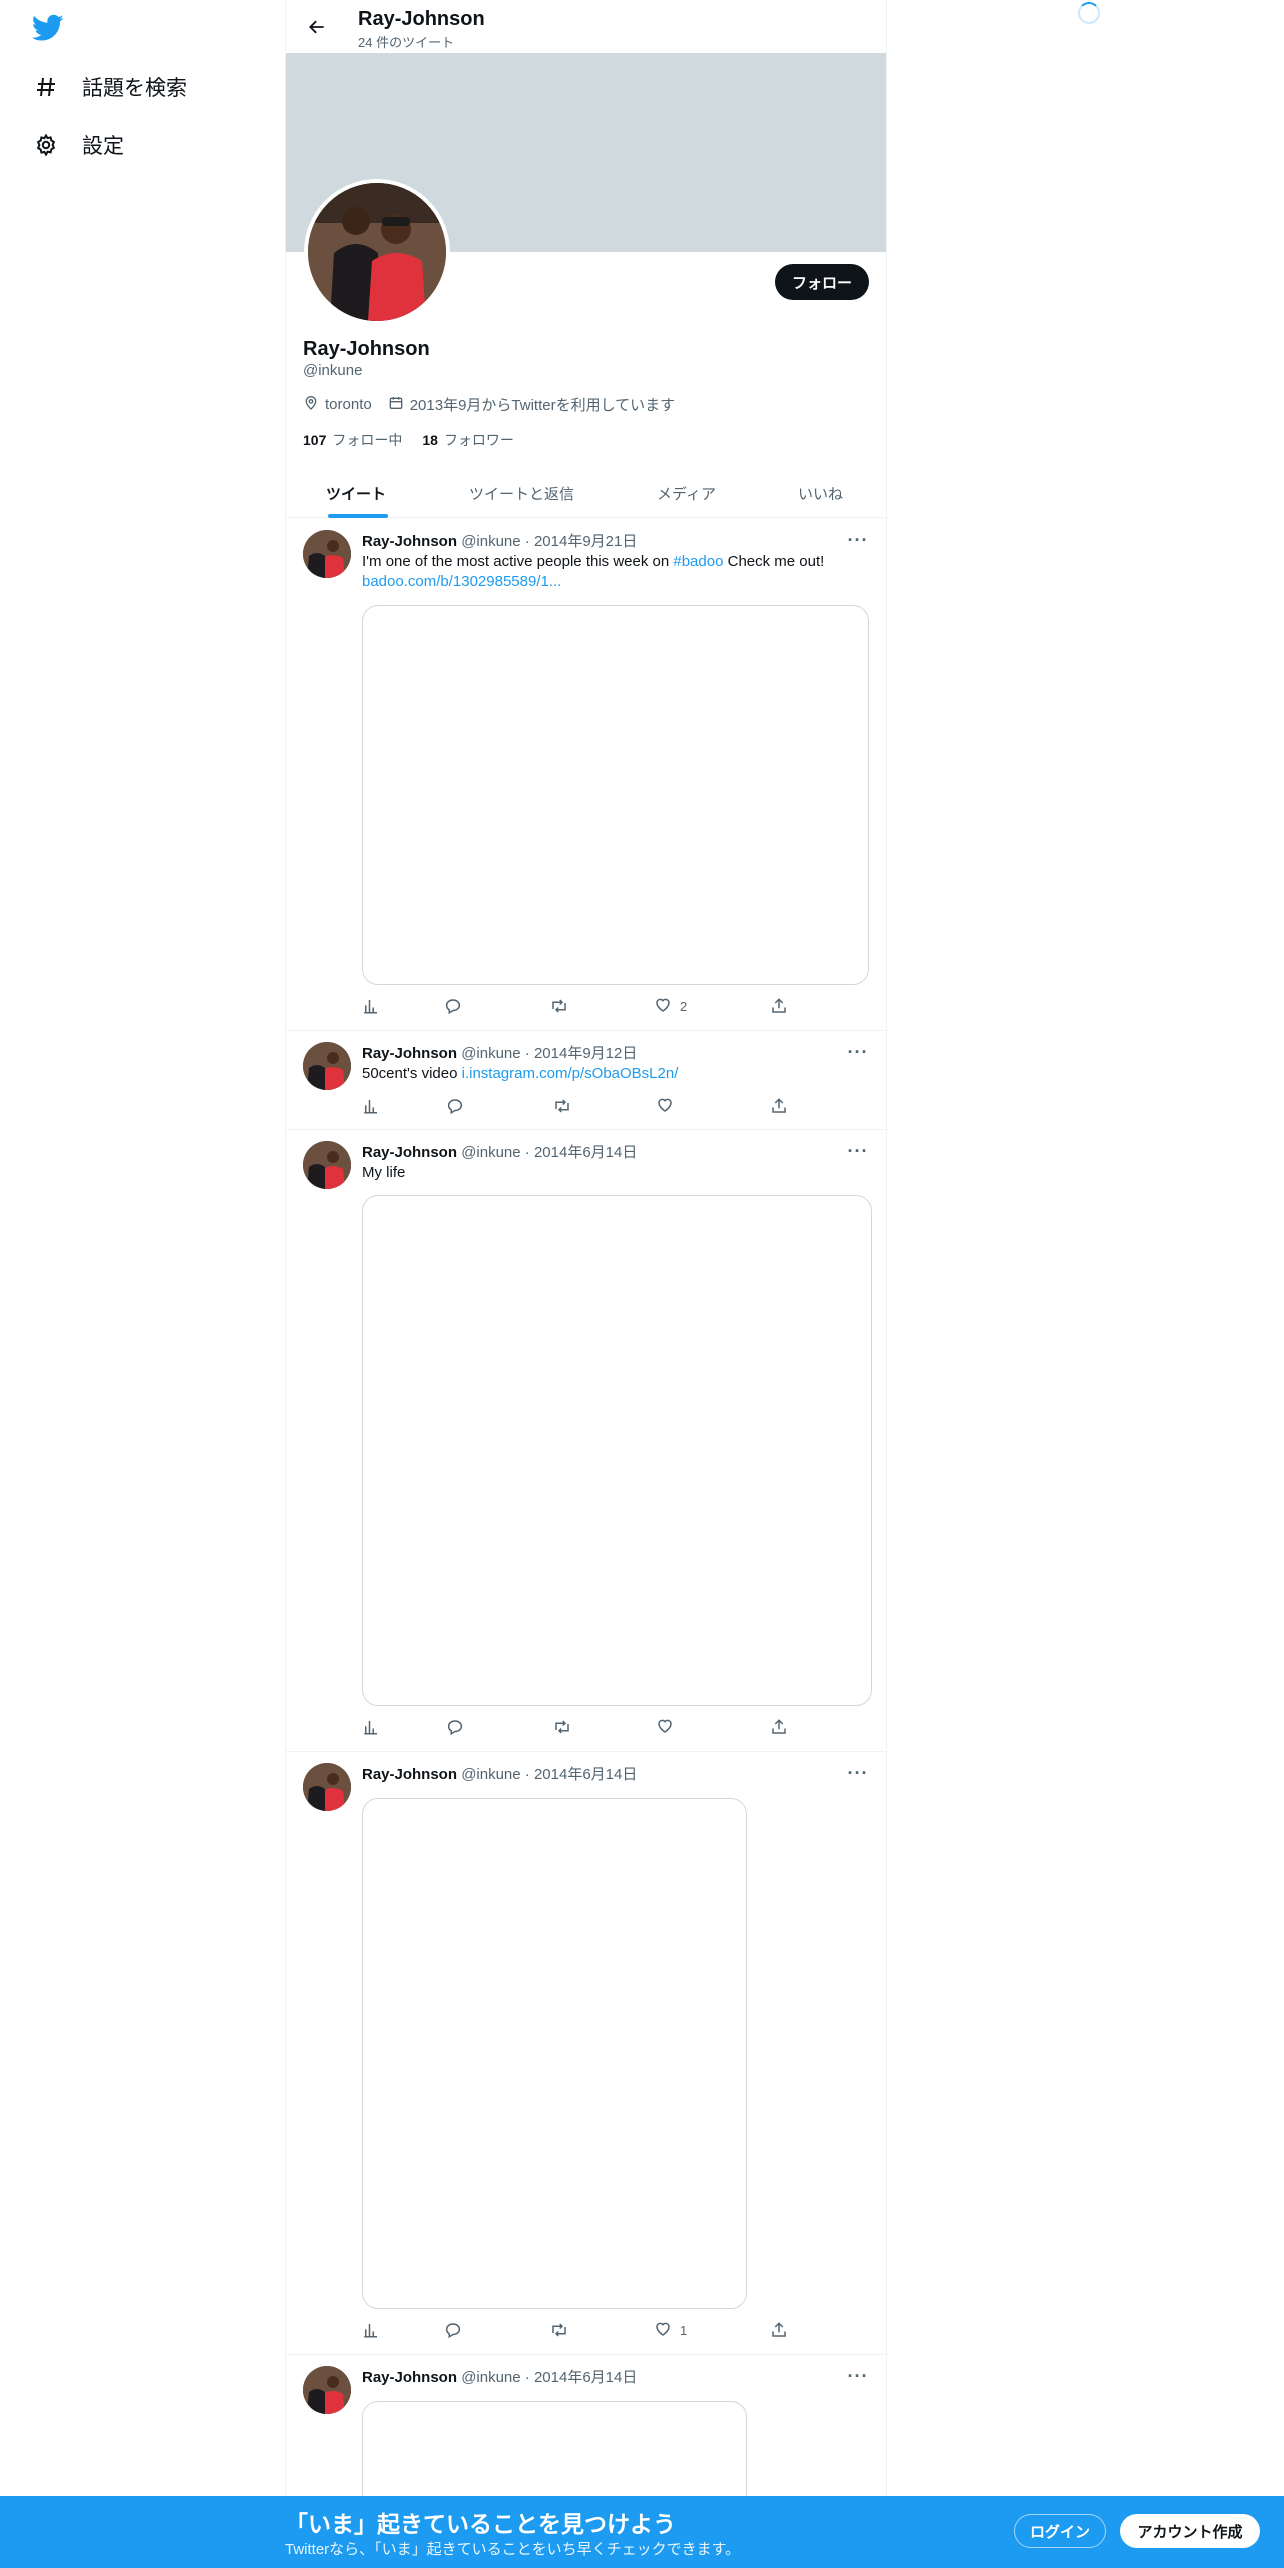  Describe the element at coordinates (585, 1053) in the screenshot. I see `tweet-date: 2014年9月12日` at that location.